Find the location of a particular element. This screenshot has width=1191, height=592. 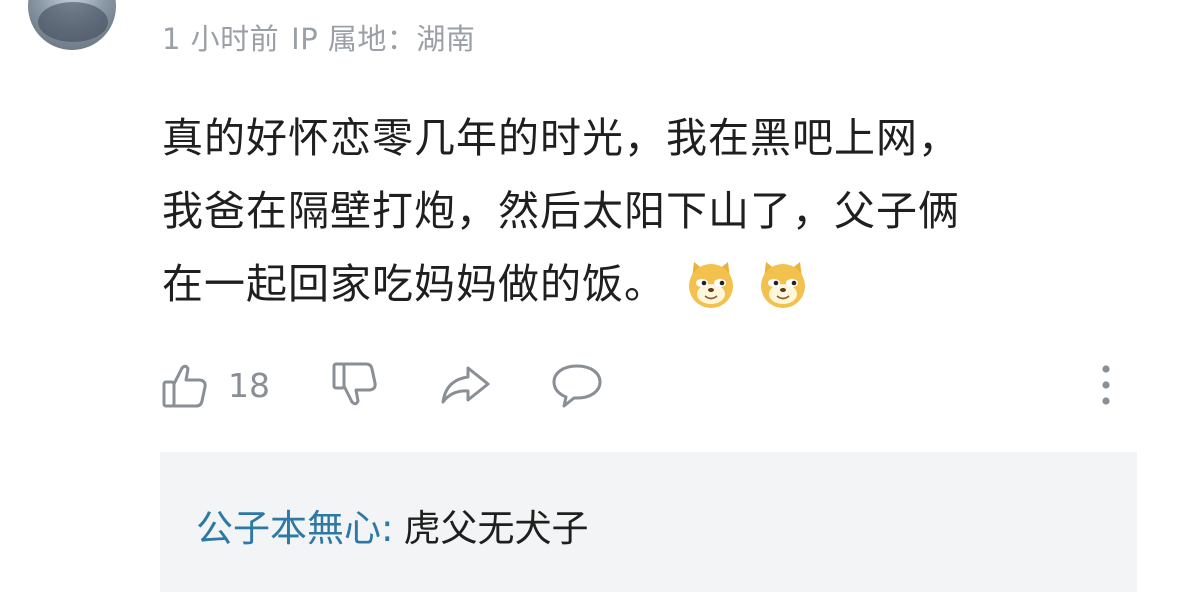

comment-line-last: 在一起回家吃妈妈做的饭。 is located at coordinates (657, 284).